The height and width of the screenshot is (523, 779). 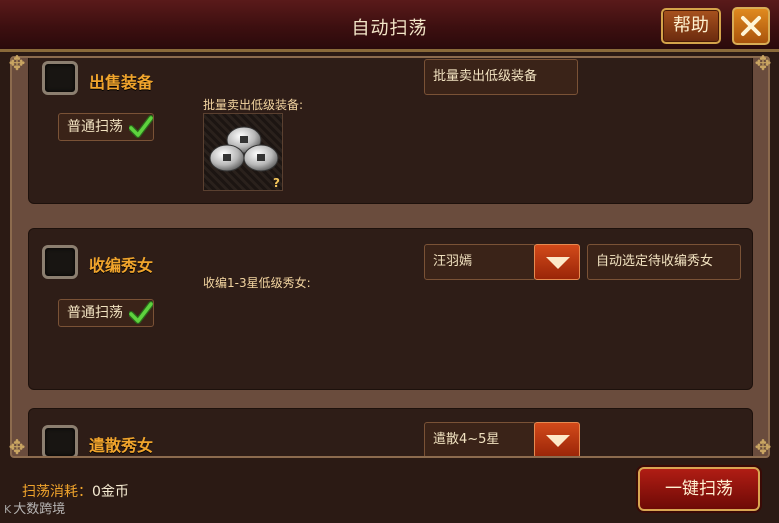 I want to click on close-button, so click(x=751, y=26).